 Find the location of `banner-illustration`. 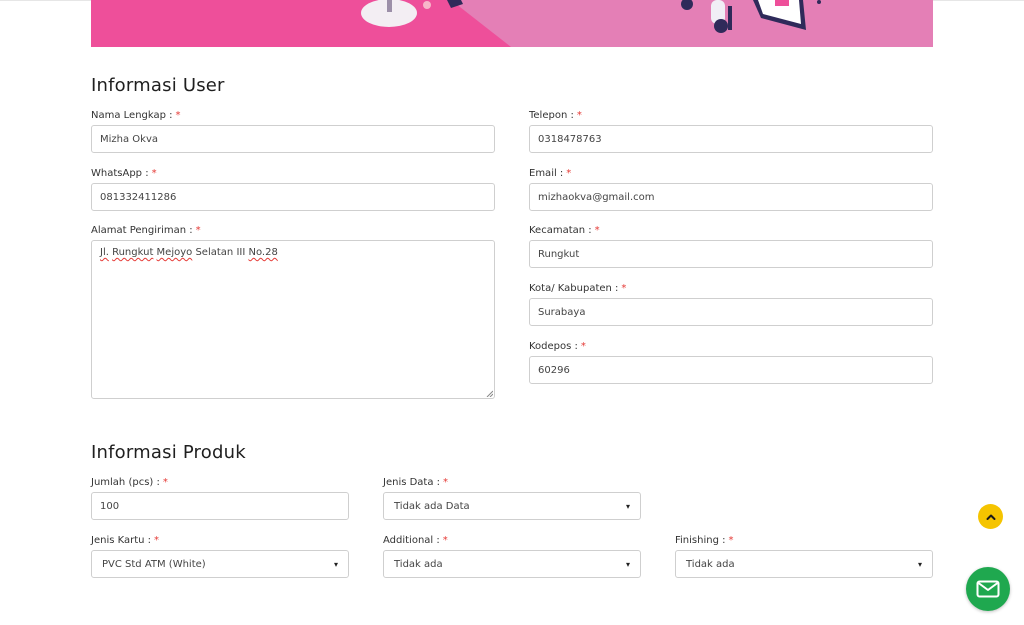

banner-illustration is located at coordinates (512, 23).